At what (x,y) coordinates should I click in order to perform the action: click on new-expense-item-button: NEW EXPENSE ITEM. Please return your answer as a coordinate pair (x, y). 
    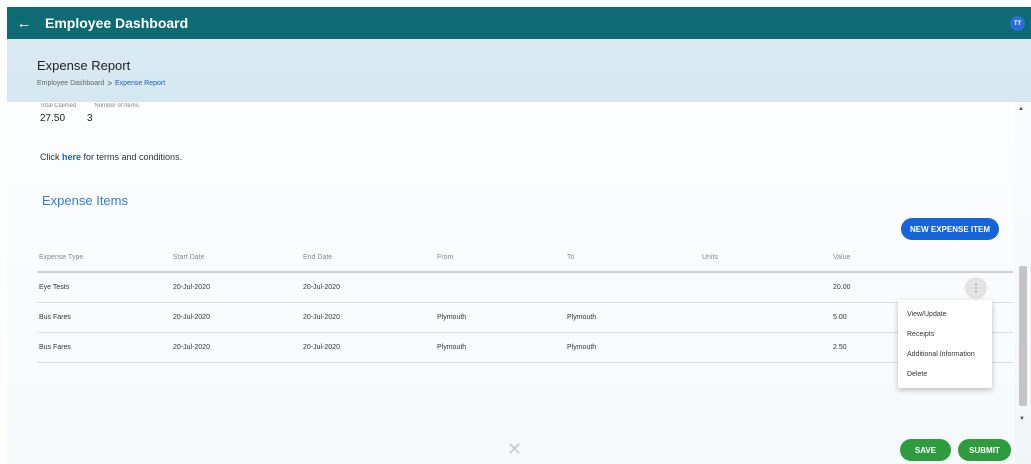
    Looking at the image, I should click on (950, 229).